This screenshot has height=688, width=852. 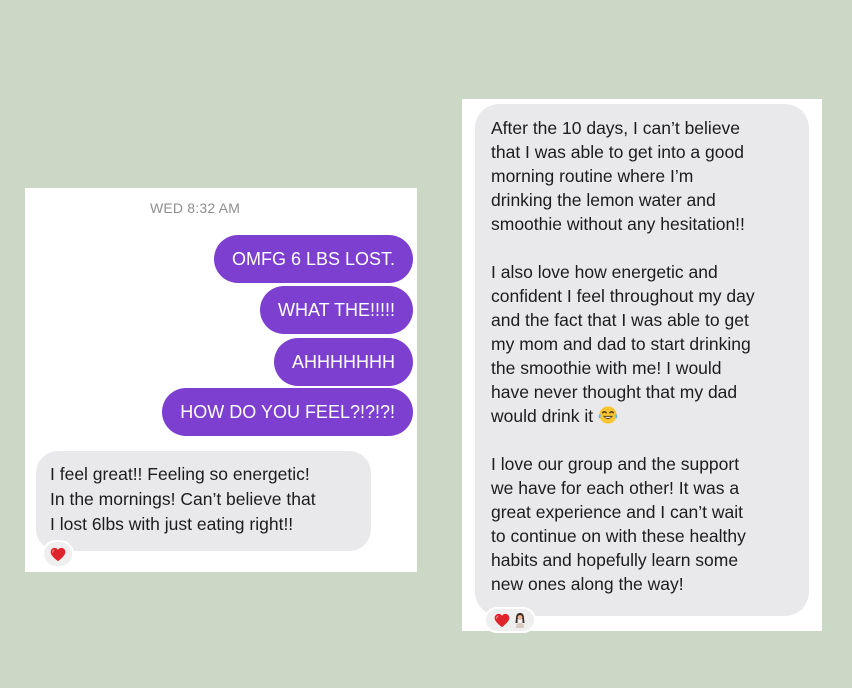 What do you see at coordinates (614, 392) in the screenshot?
I see `message-line: have never thought that my dad` at bounding box center [614, 392].